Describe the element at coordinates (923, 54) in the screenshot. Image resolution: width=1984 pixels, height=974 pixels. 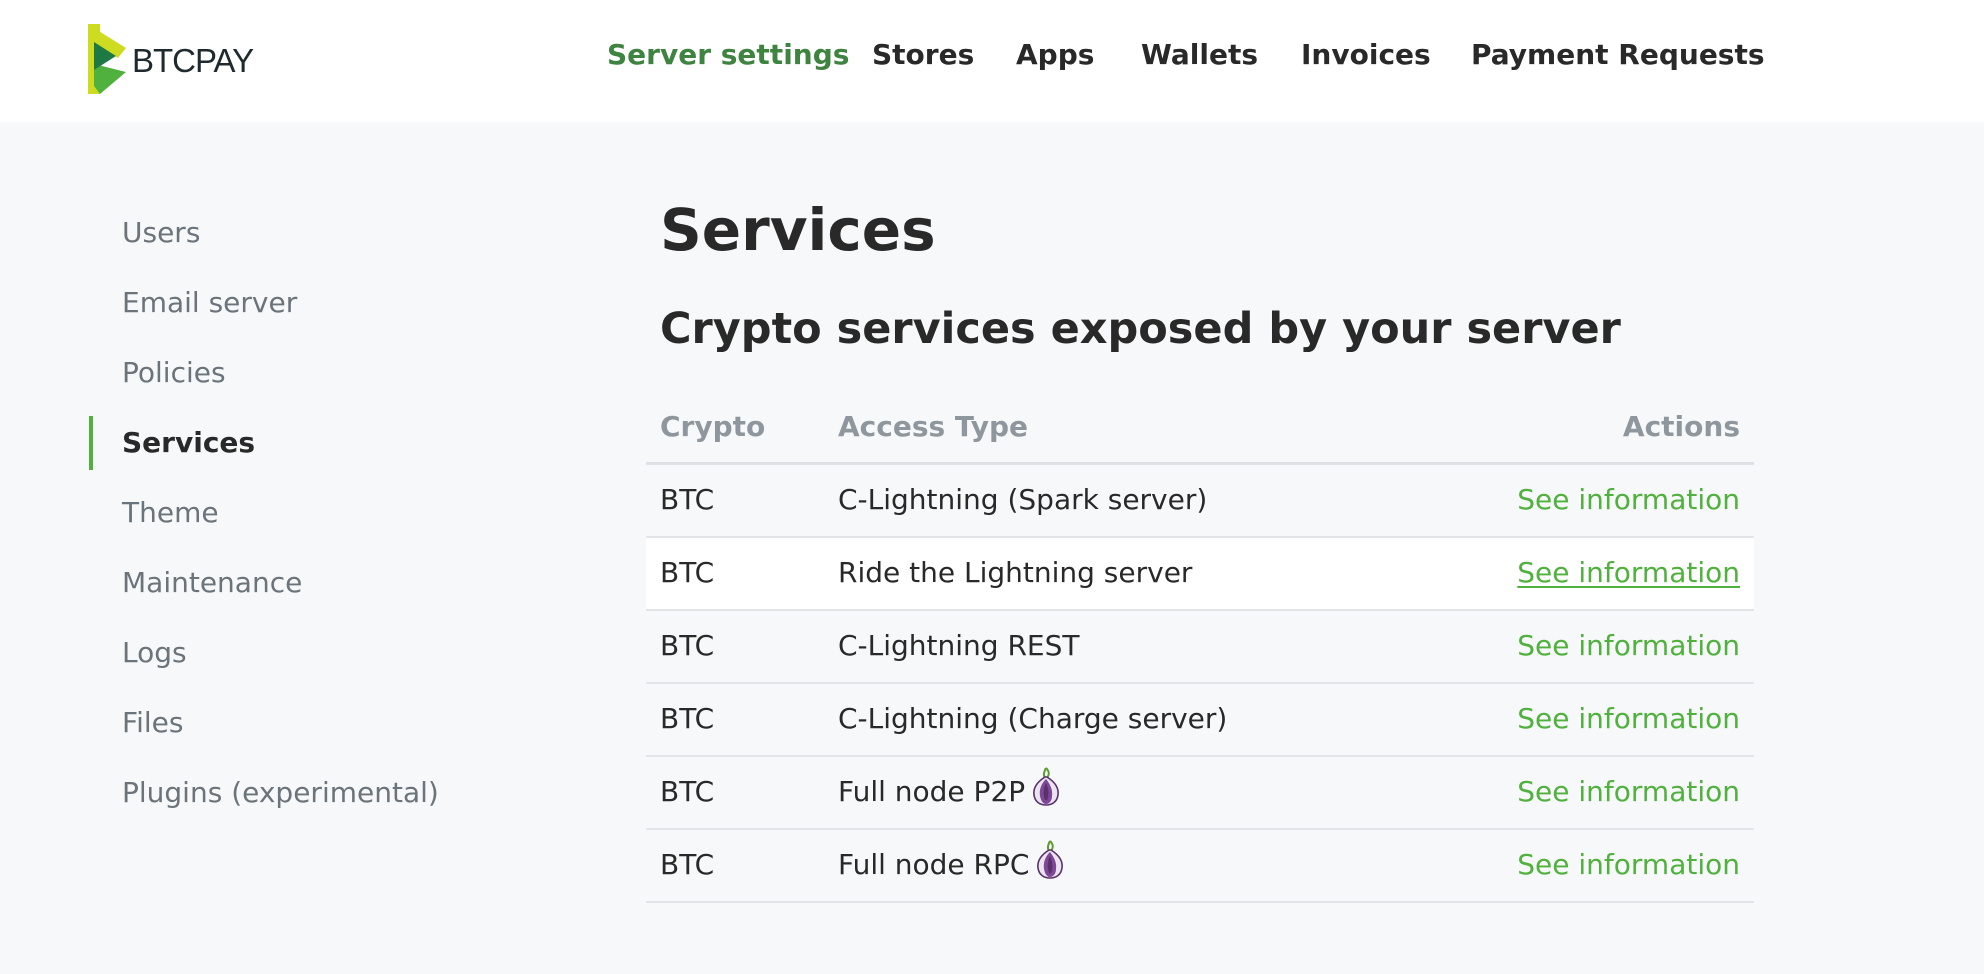
I see `nav-stores: Stores` at that location.